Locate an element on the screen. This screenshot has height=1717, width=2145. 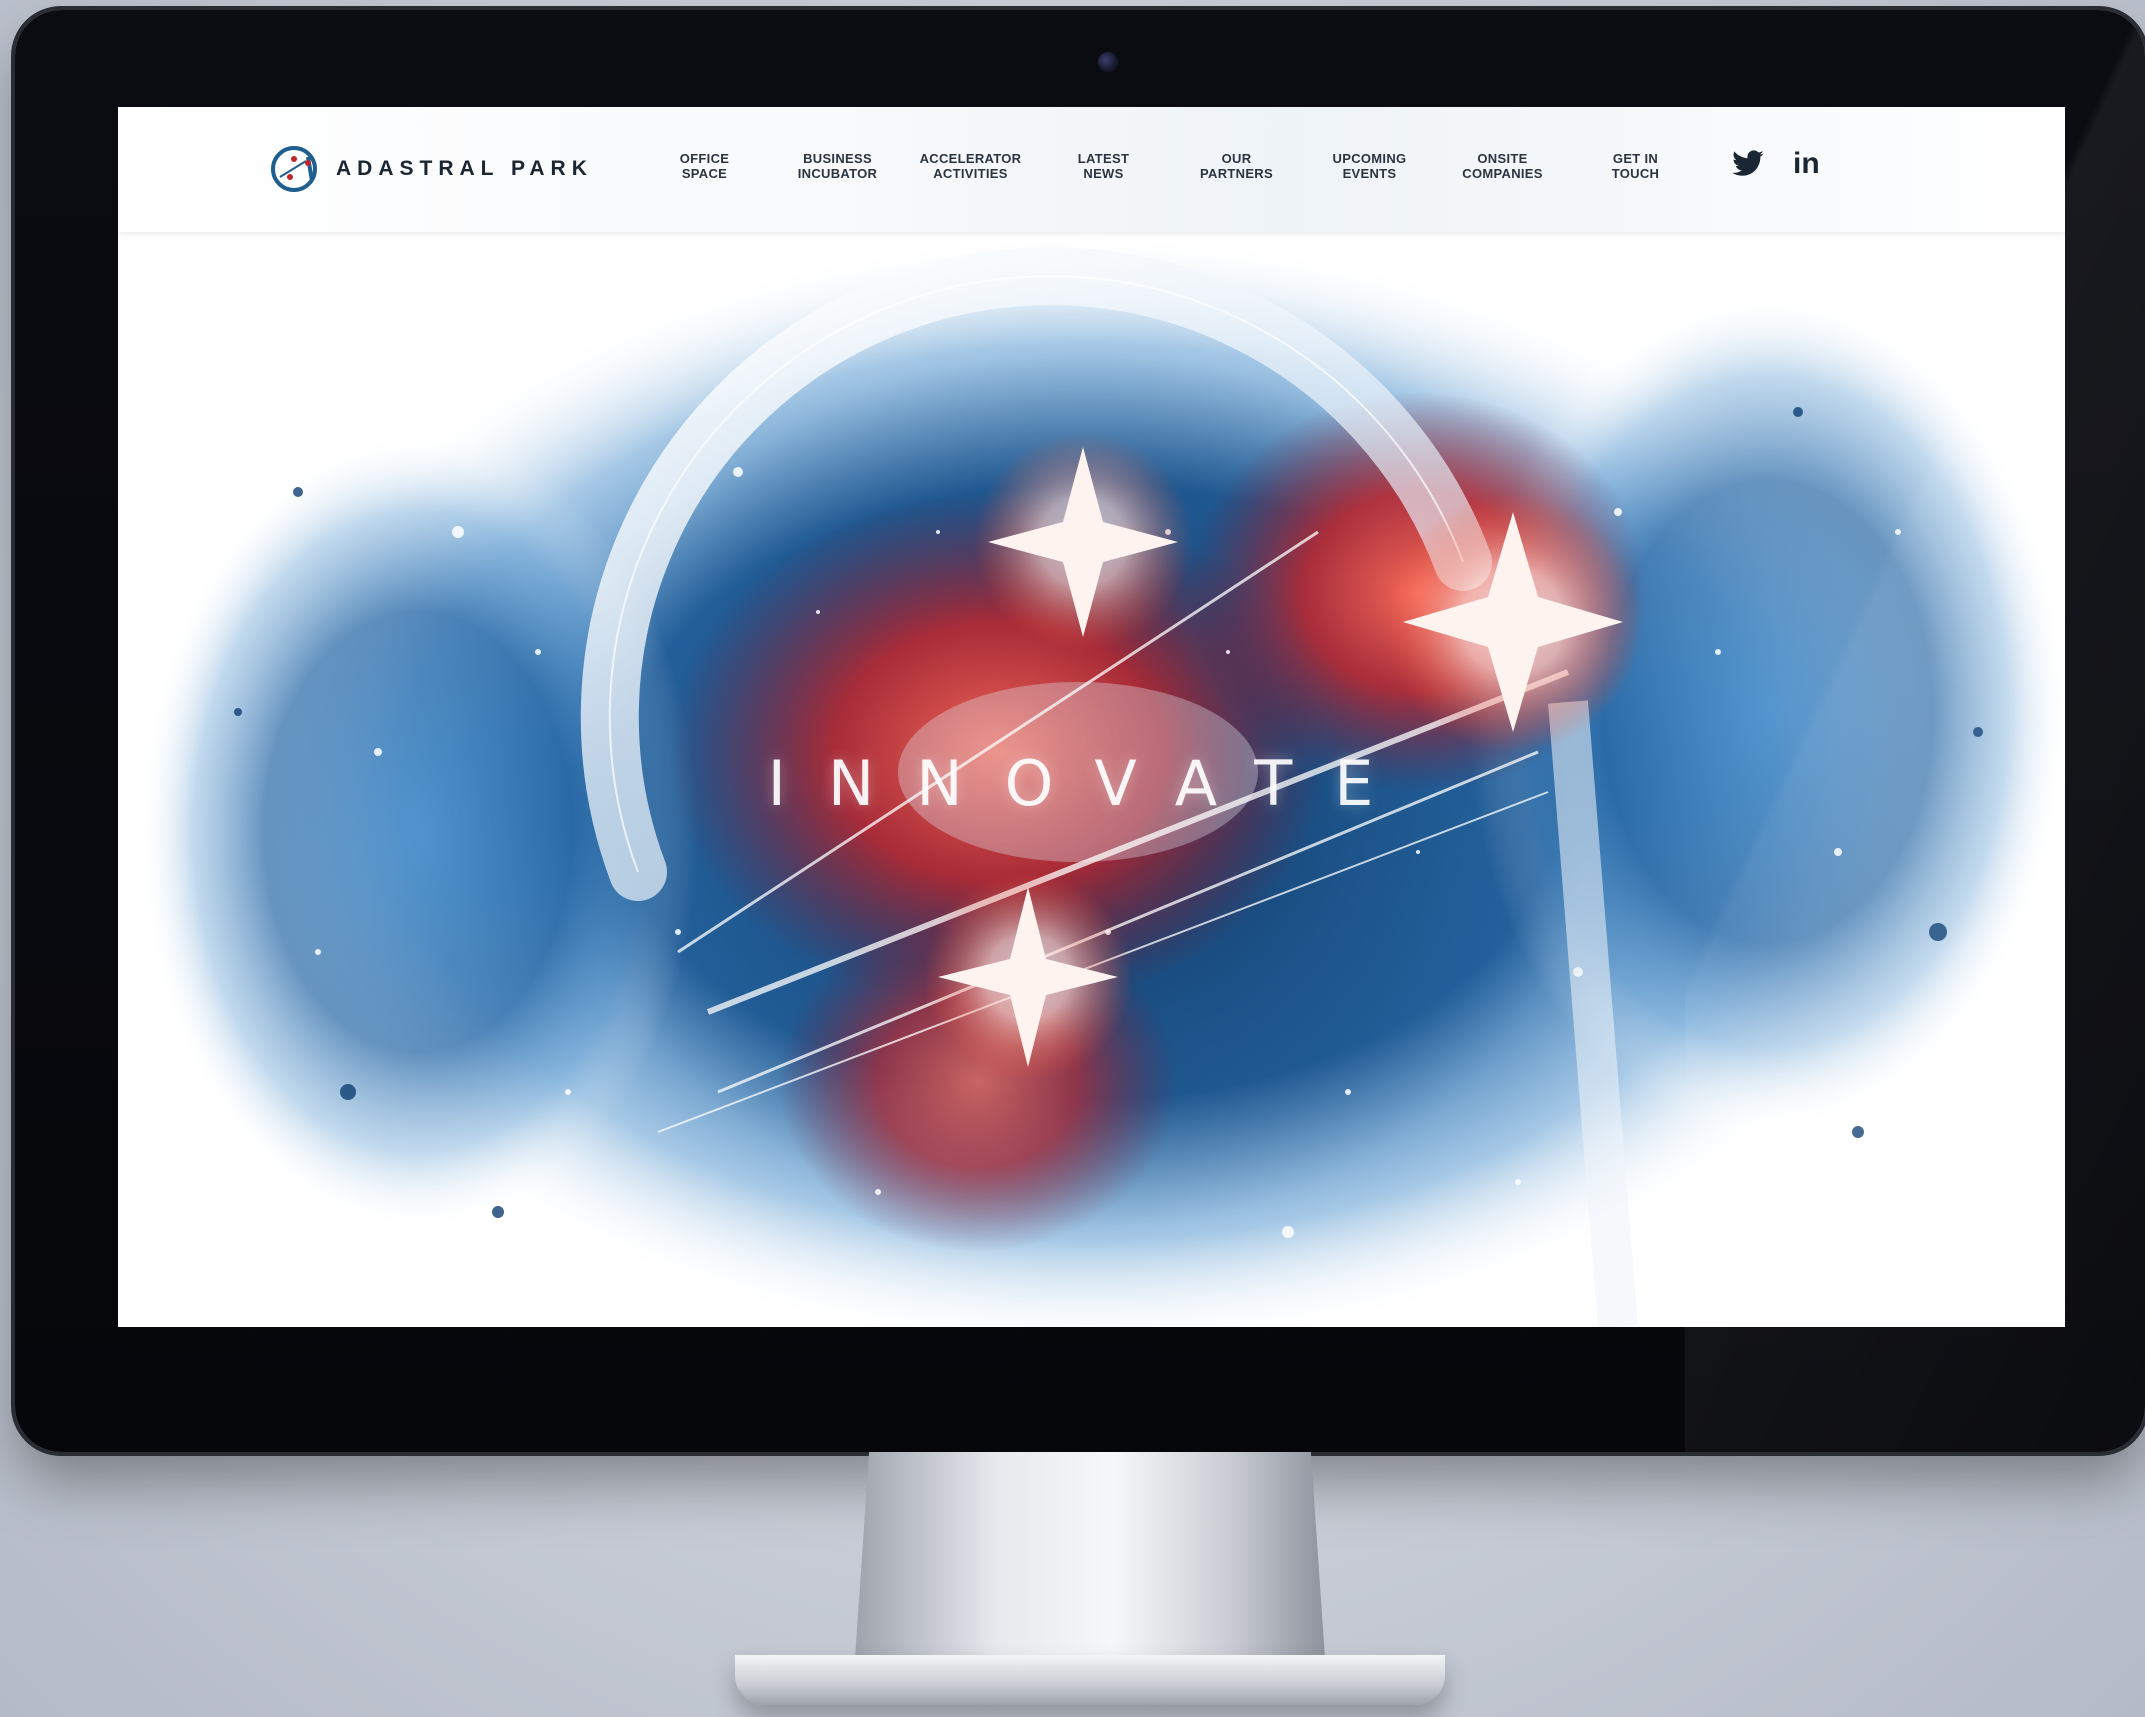
webcam-icon is located at coordinates (1108, 62).